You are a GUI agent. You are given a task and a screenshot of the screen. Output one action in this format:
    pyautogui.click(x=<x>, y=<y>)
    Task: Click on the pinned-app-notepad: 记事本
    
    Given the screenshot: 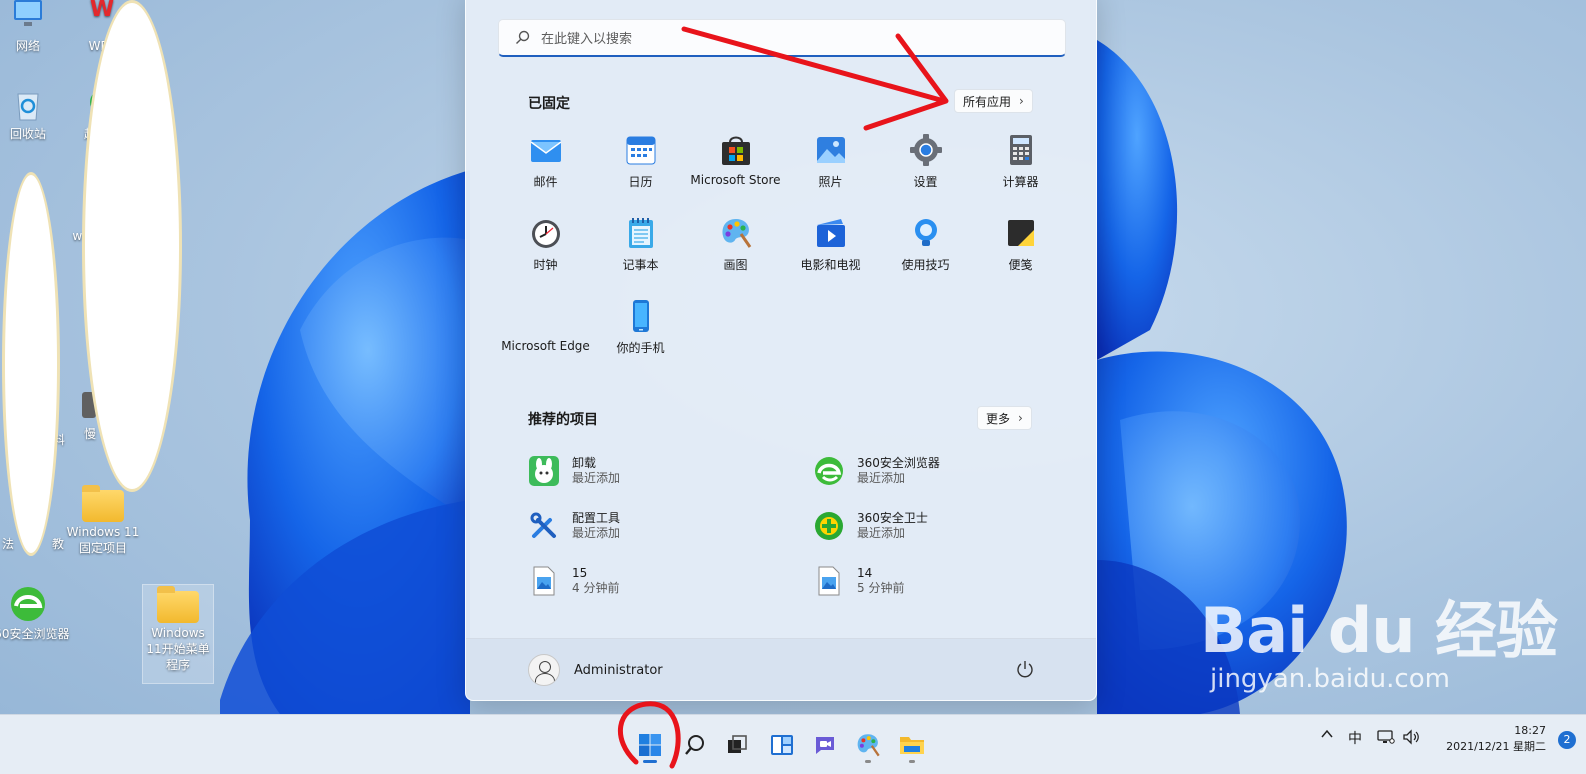 What is the action you would take?
    pyautogui.click(x=640, y=250)
    